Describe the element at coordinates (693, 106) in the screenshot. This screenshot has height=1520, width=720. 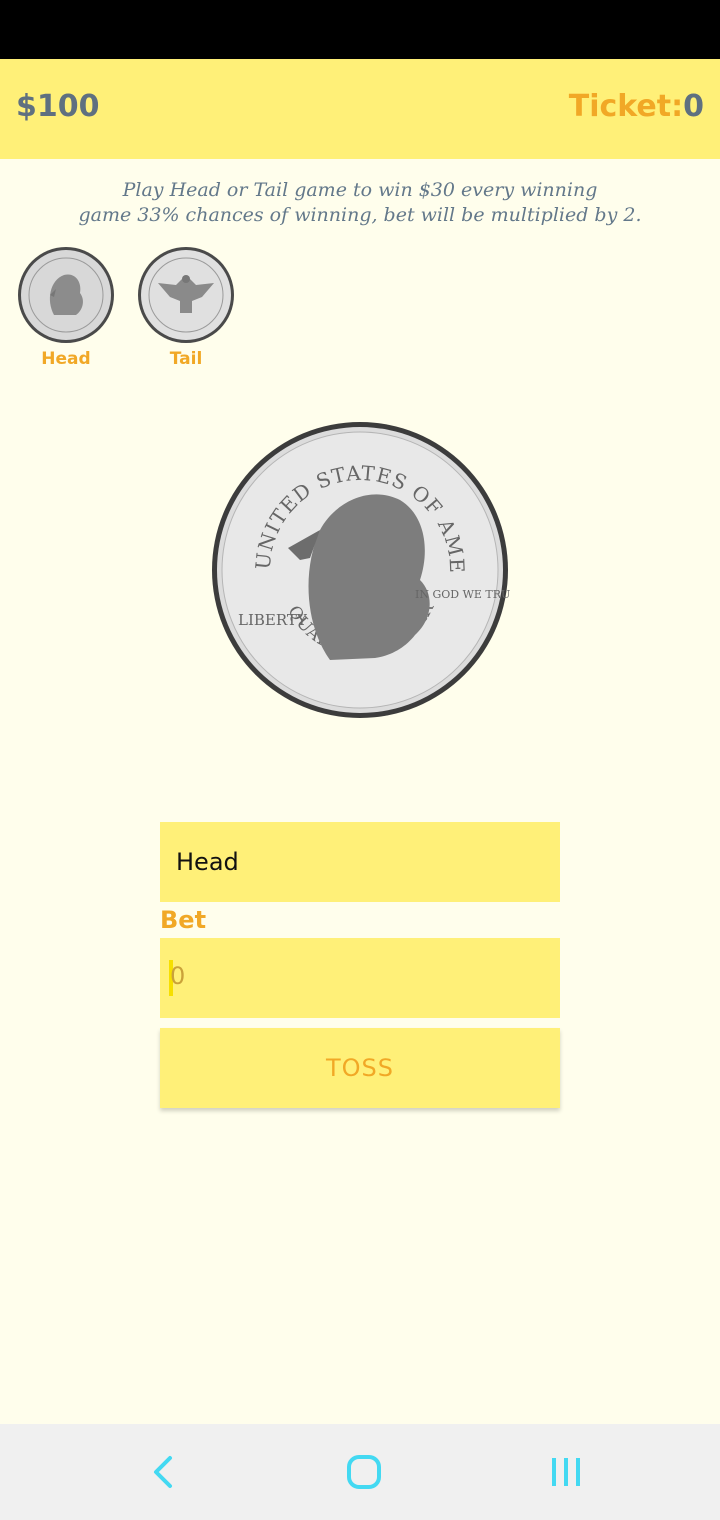
I see `ticket-count: 0` at that location.